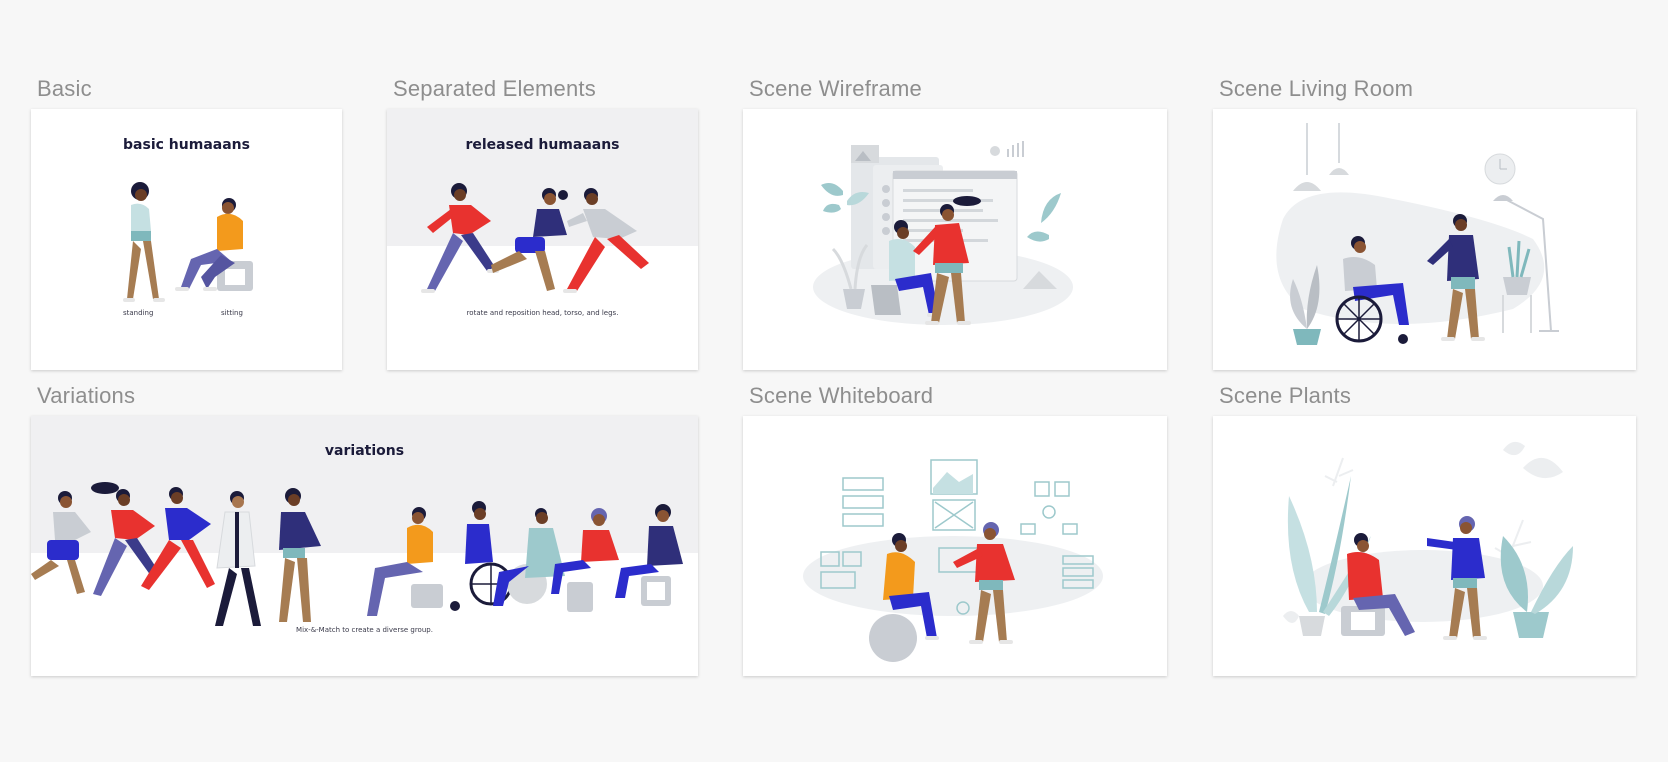 Image resolution: width=1668 pixels, height=762 pixels. I want to click on person-navy-illustration, so click(529, 239).